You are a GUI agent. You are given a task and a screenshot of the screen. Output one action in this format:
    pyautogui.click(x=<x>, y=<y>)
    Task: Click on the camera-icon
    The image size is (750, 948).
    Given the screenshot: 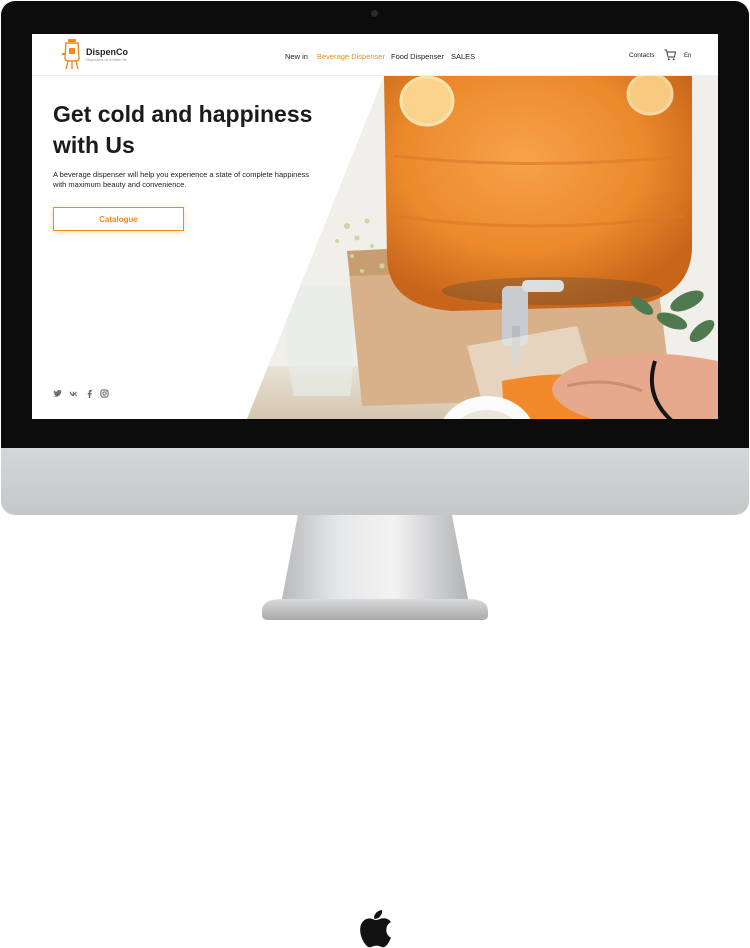 What is the action you would take?
    pyautogui.click(x=374, y=13)
    